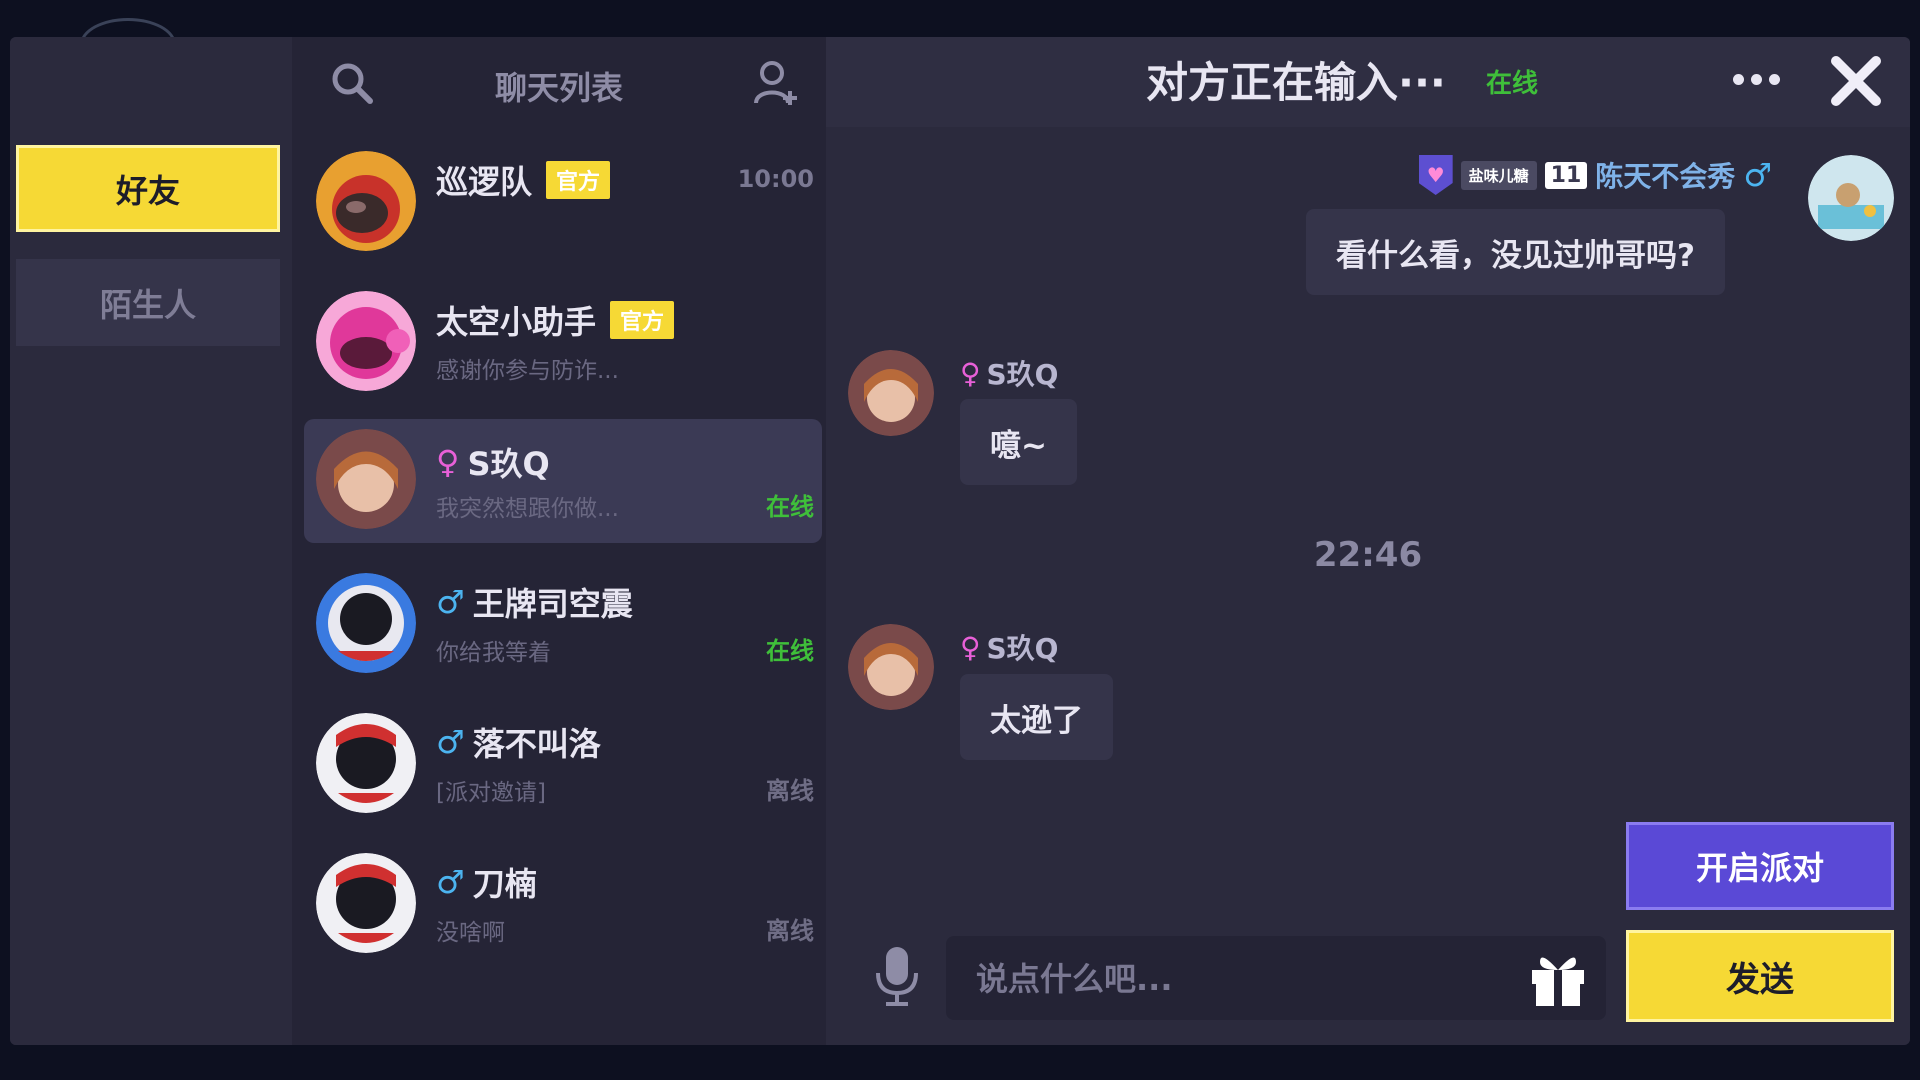  Describe the element at coordinates (1236, 979) in the screenshot. I see `message-input` at that location.